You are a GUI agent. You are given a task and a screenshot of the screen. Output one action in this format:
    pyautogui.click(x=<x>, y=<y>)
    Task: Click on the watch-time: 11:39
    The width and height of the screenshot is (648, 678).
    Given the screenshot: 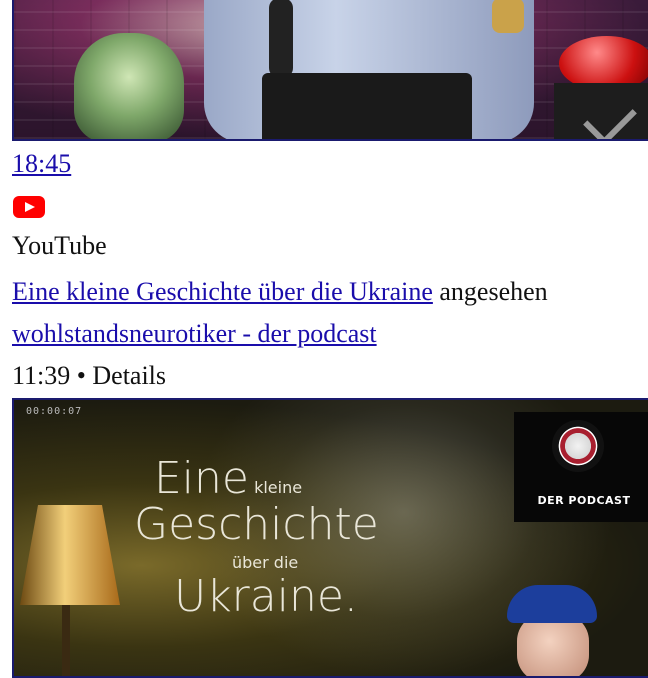 What is the action you would take?
    pyautogui.click(x=41, y=375)
    